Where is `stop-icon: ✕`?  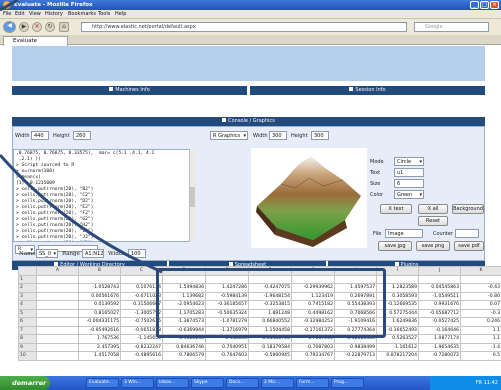 stop-icon: ✕ is located at coordinates (37, 27).